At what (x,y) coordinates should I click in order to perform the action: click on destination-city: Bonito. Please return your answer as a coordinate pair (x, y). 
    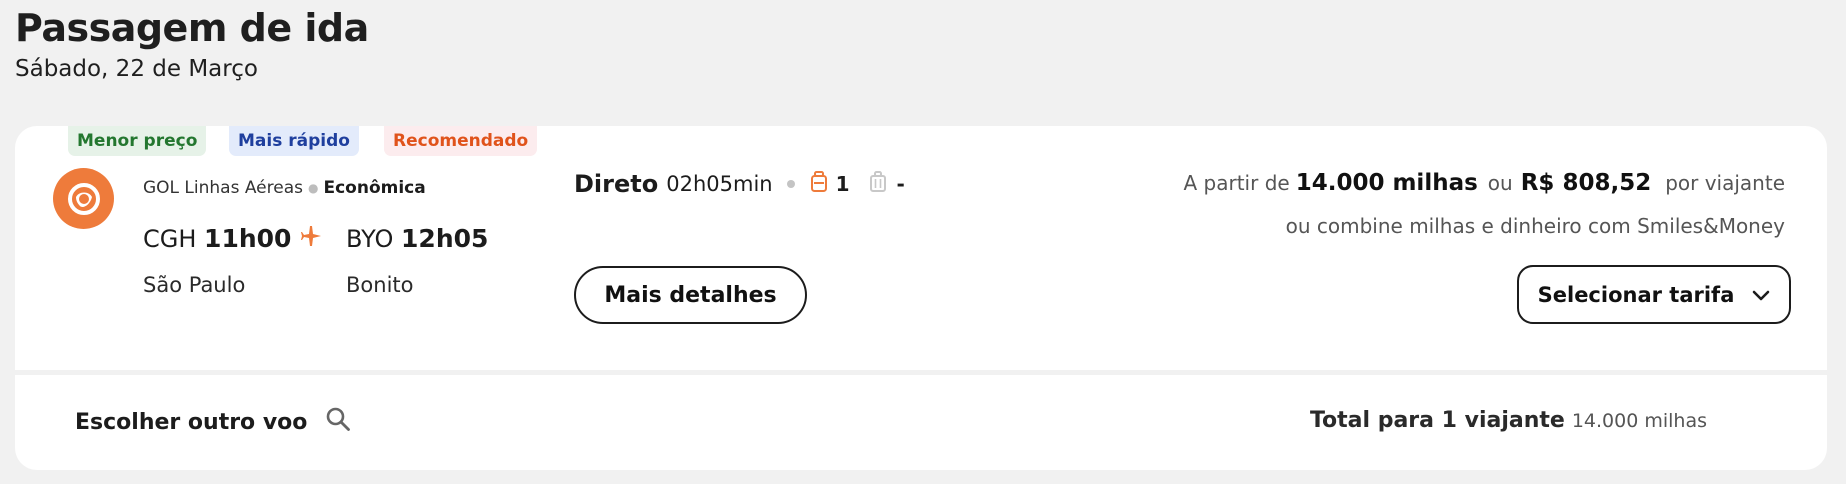
    Looking at the image, I should click on (380, 285).